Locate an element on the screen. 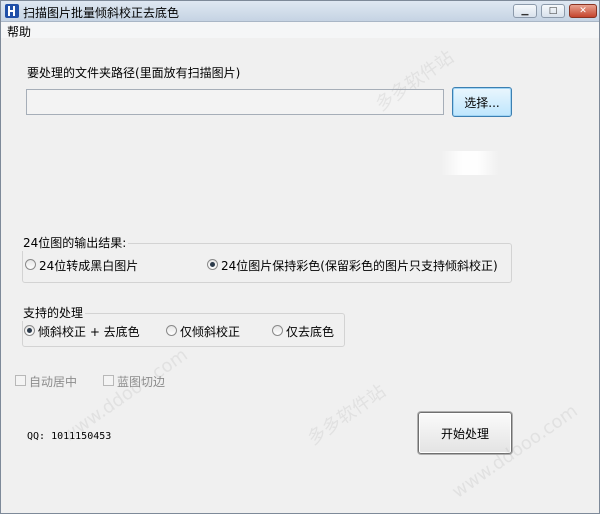 The height and width of the screenshot is (514, 600). radio-keep-color-label: 24位图片保持彩色(保留彩色的图片只支持倾斜校正) is located at coordinates (359, 265).